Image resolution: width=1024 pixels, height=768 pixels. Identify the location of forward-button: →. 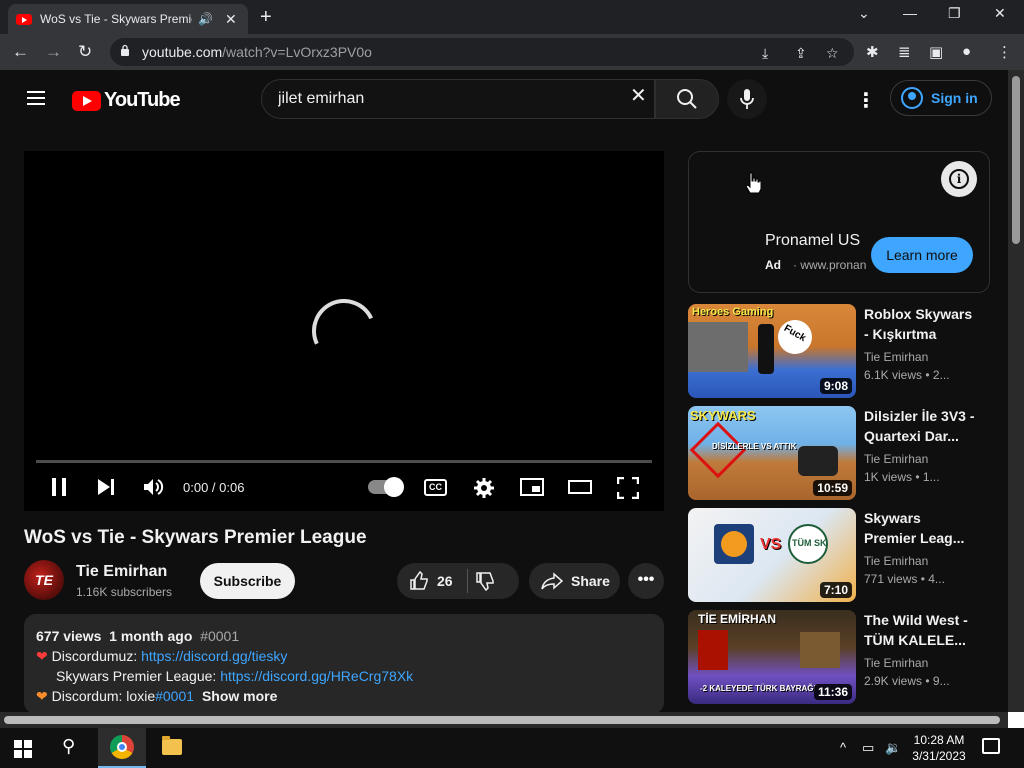
(53, 52).